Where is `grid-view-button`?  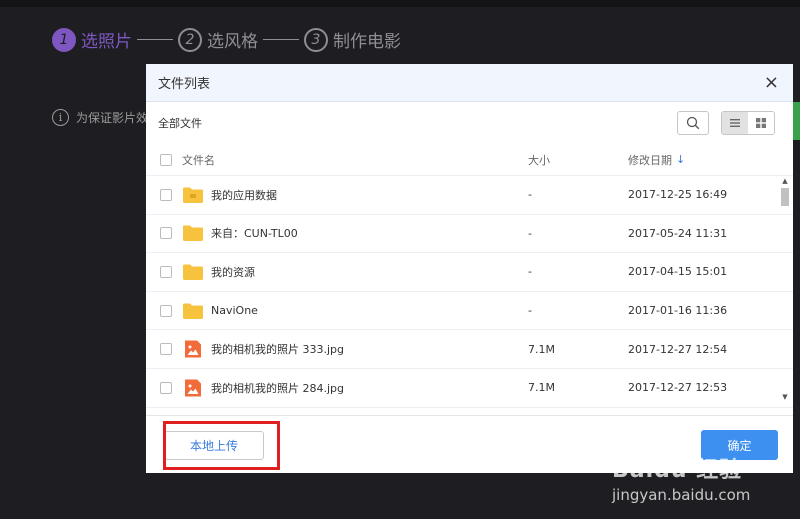
grid-view-button is located at coordinates (761, 123).